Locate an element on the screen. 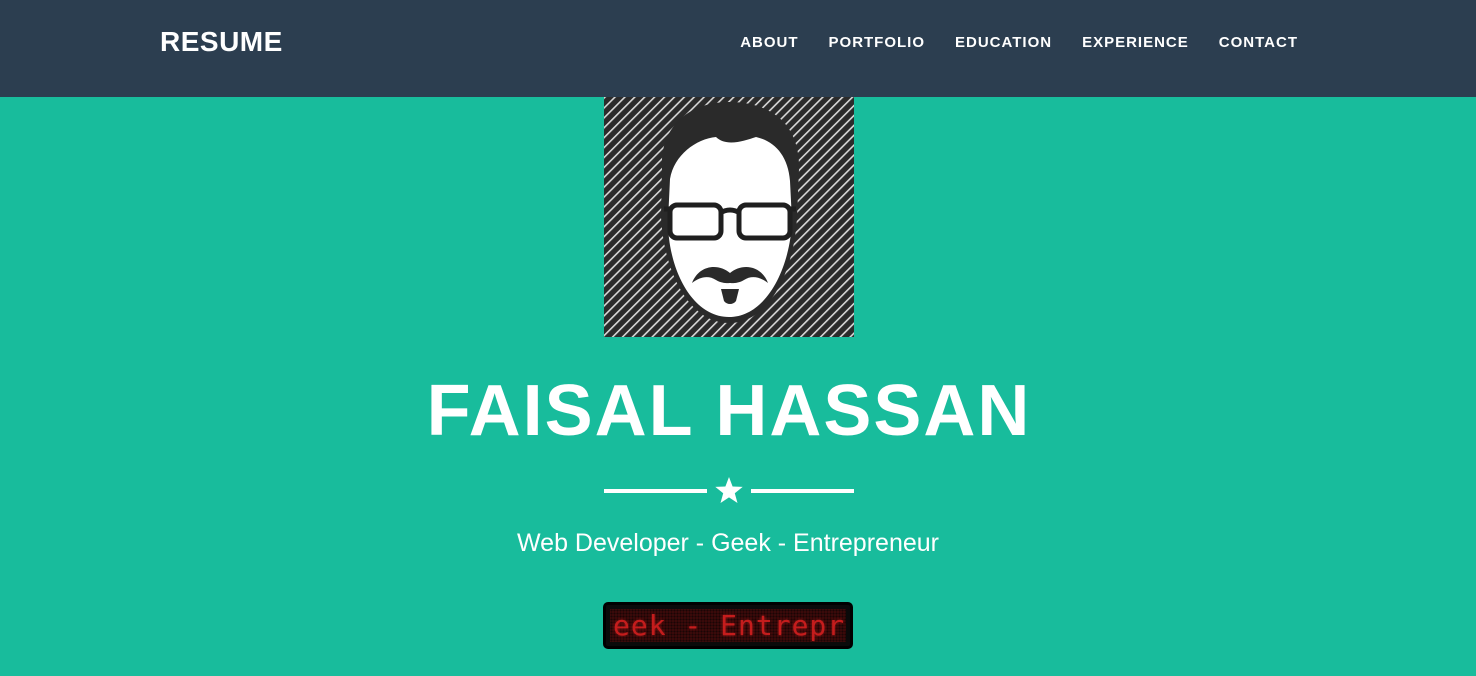  led-marquee-text: eek - Entrepre is located at coordinates (729, 625).